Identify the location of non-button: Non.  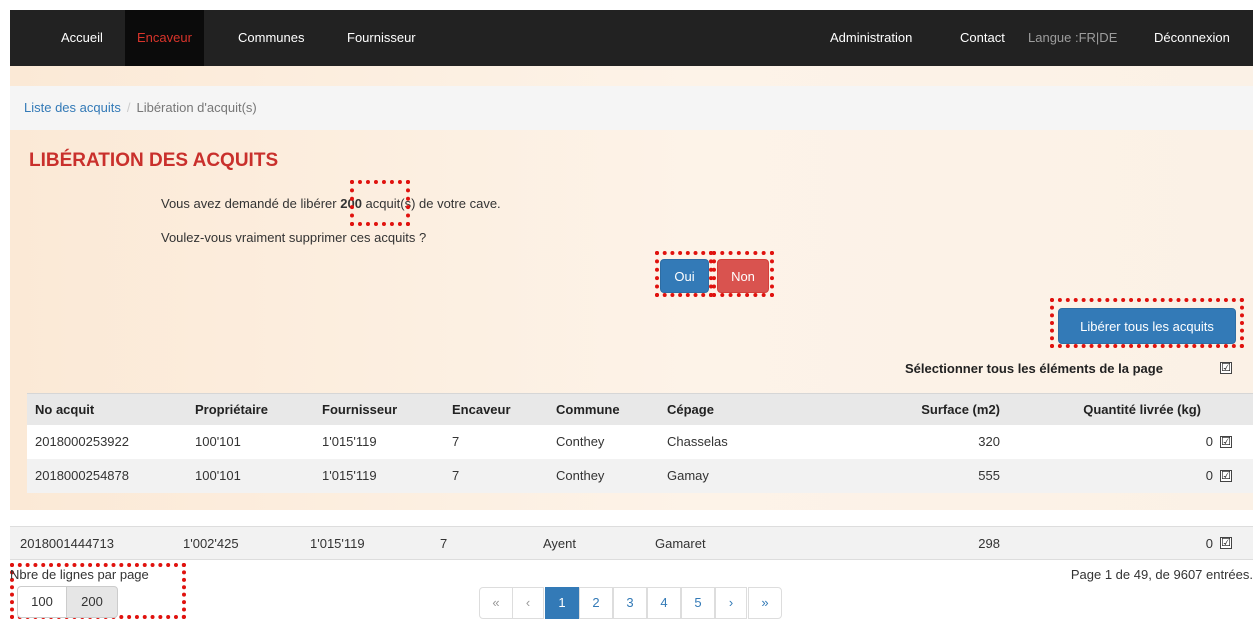
(743, 276).